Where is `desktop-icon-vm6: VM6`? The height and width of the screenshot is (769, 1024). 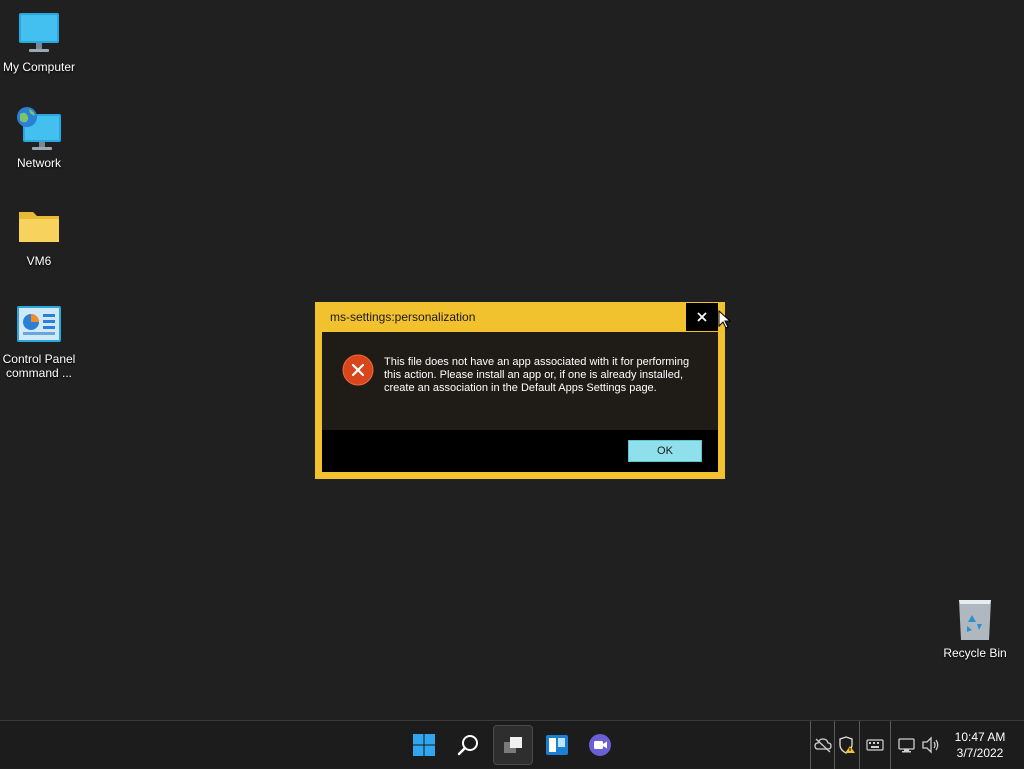
desktop-icon-vm6: VM6 is located at coordinates (39, 236).